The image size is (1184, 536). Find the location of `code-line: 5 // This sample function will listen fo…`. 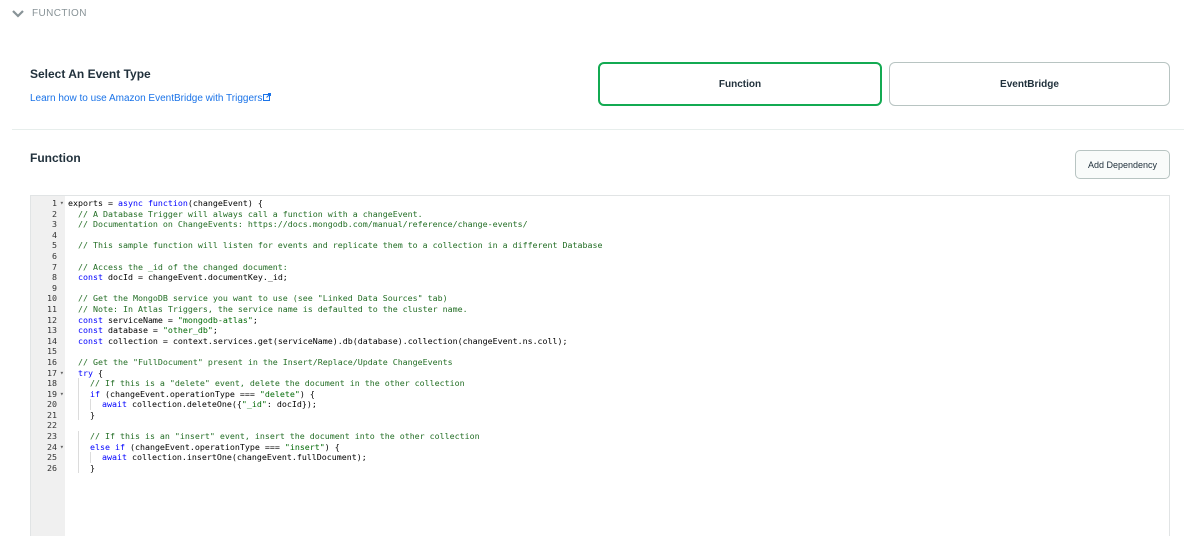

code-line: 5 // This sample function will listen fo… is located at coordinates (600, 245).